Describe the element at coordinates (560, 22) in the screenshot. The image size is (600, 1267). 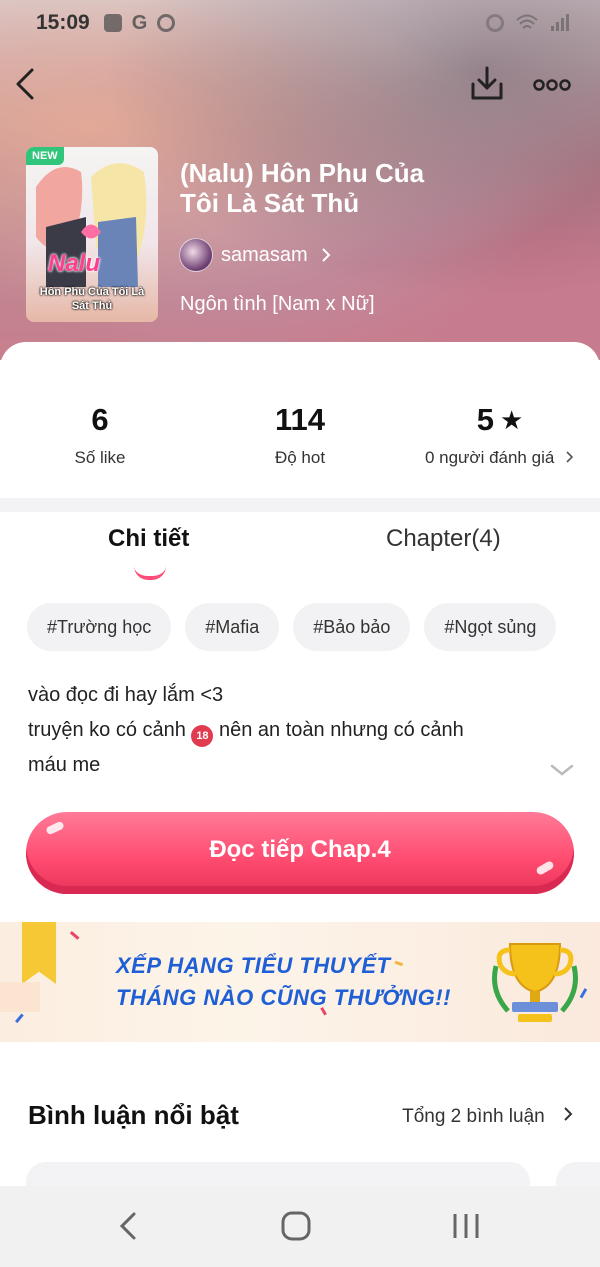
I see `signal-icon` at that location.